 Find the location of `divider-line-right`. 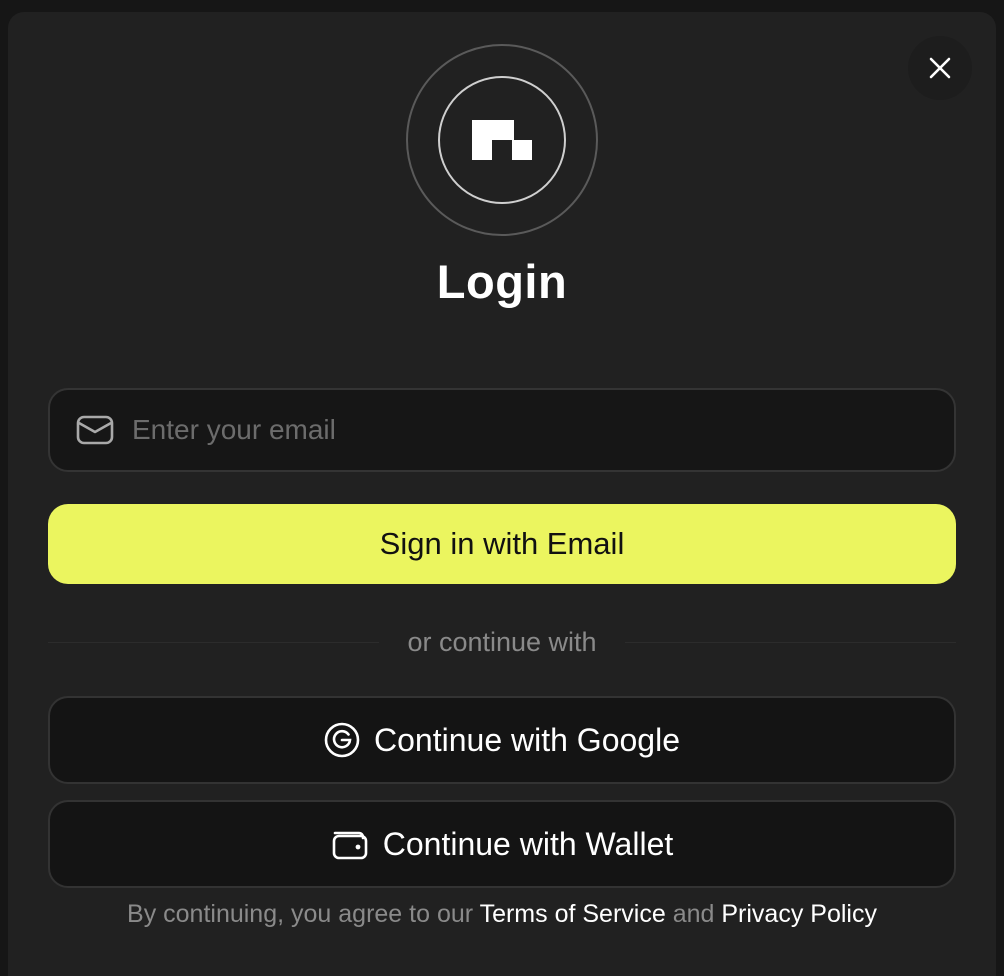

divider-line-right is located at coordinates (790, 642).